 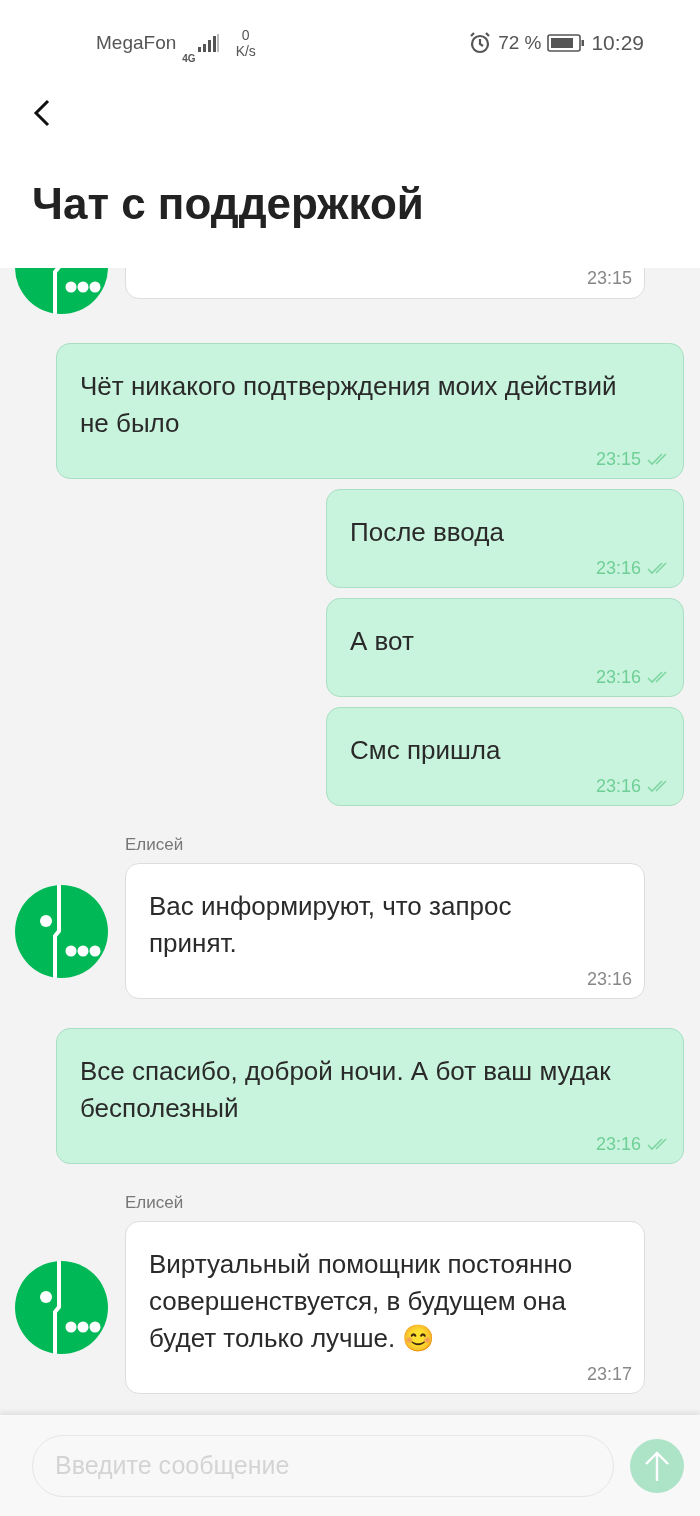 I want to click on message-text: После ввода, so click(x=427, y=532).